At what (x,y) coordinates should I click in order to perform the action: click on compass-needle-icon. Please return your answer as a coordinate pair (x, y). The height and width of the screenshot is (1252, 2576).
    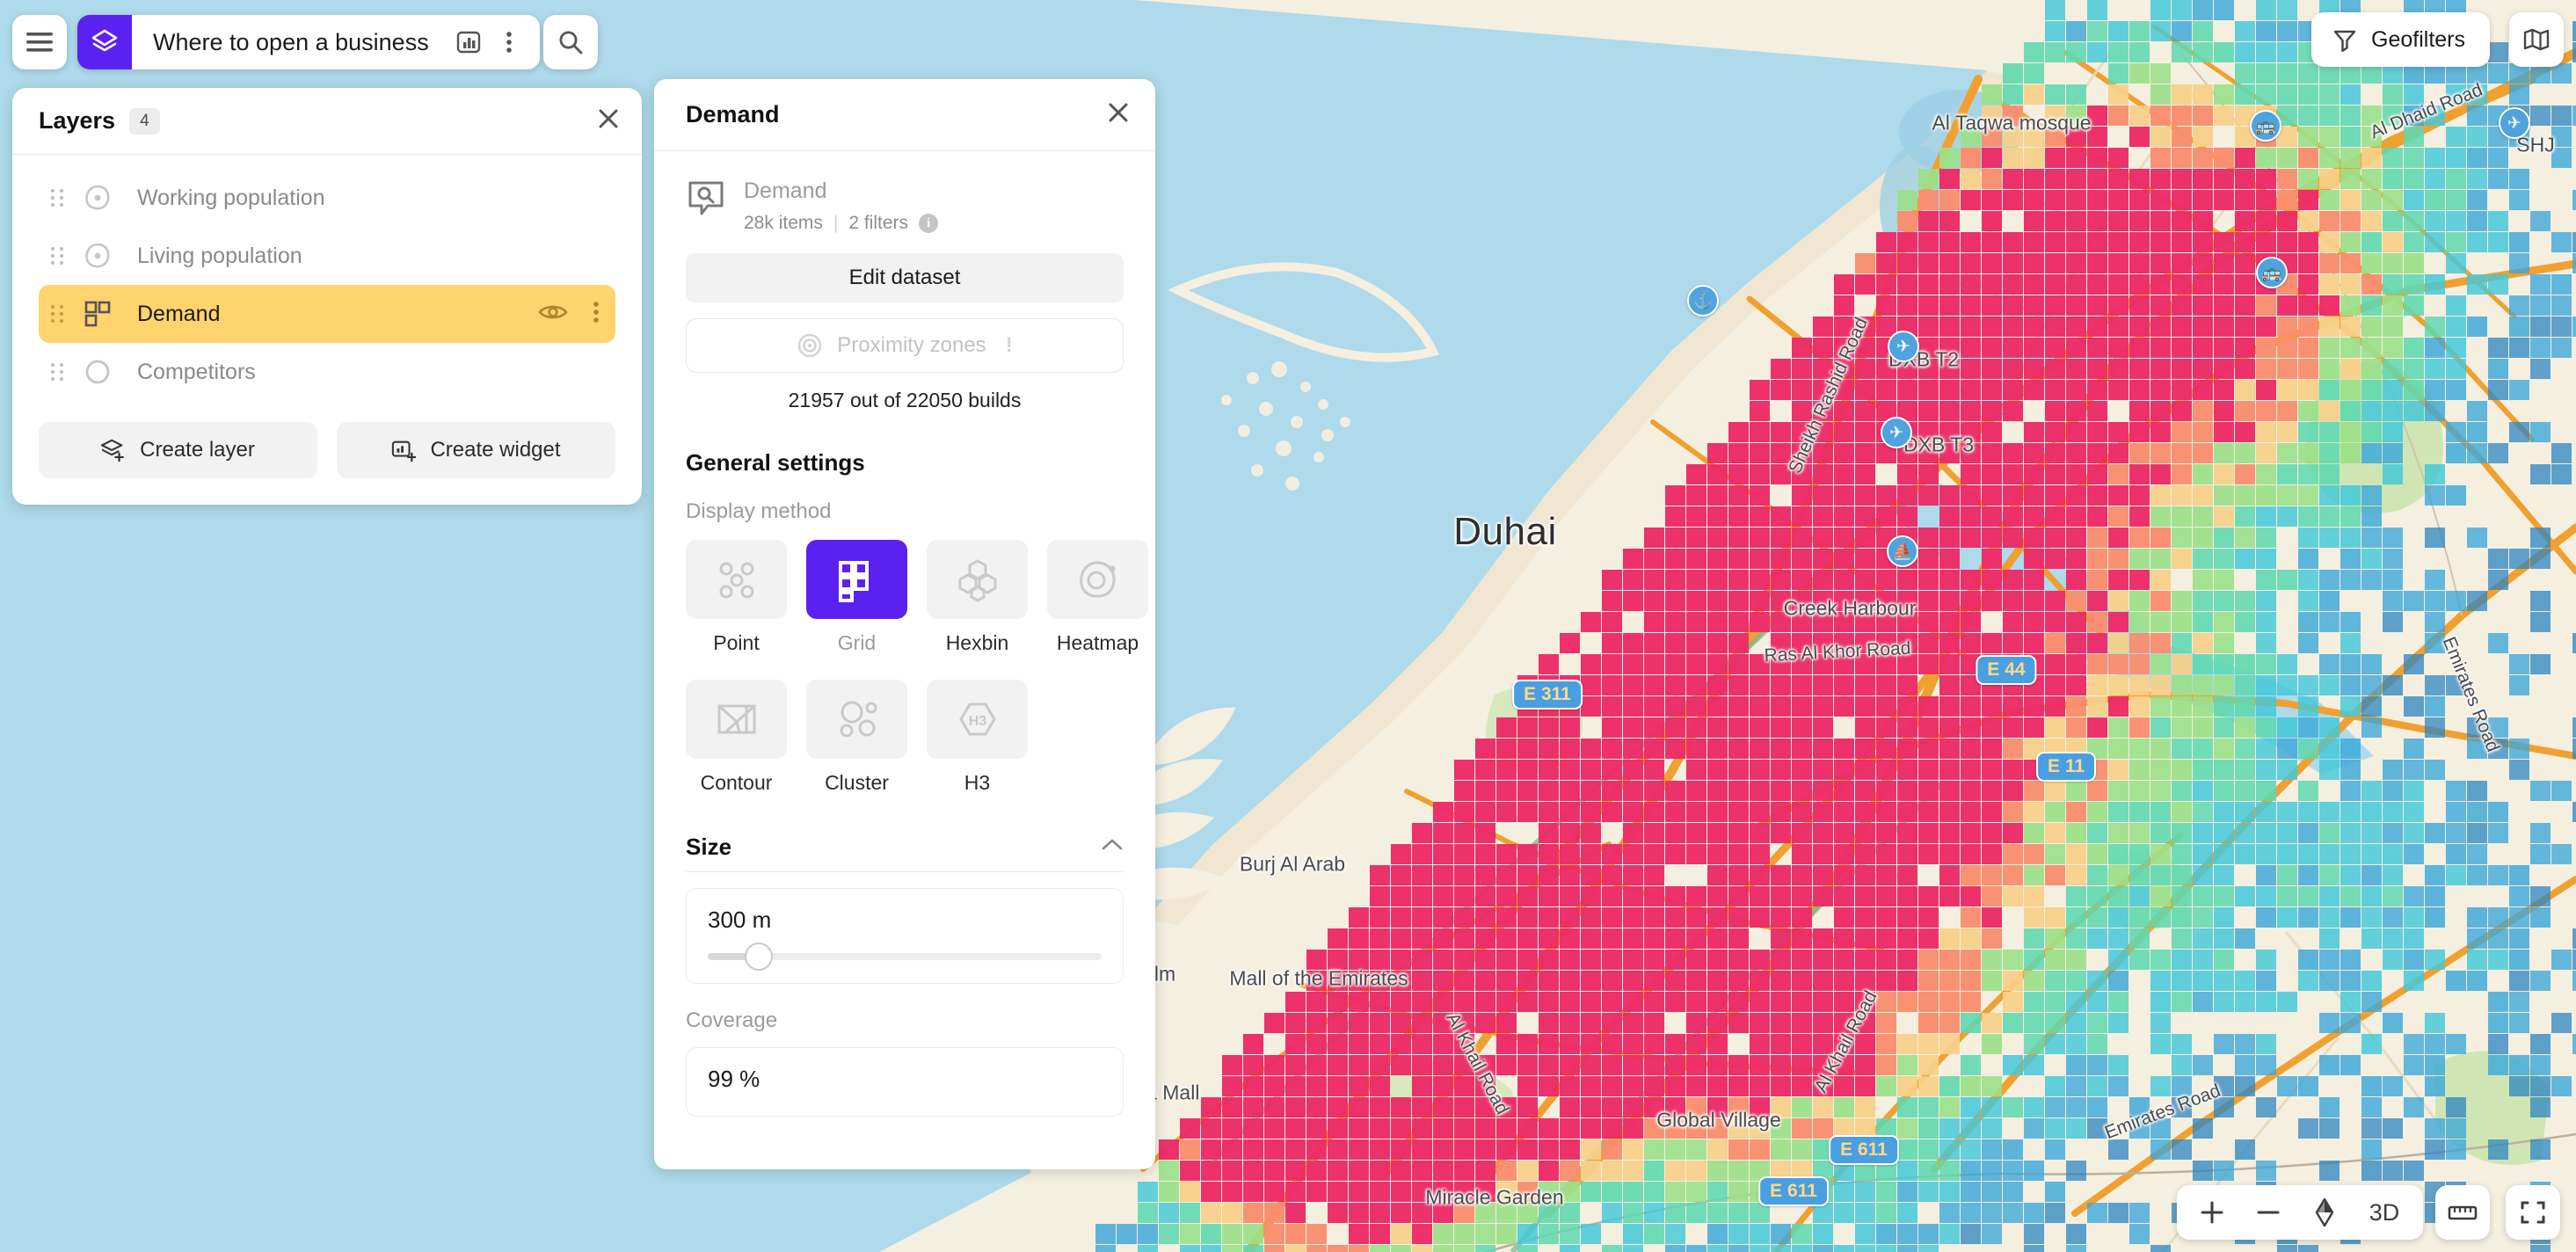
    Looking at the image, I should click on (2324, 1212).